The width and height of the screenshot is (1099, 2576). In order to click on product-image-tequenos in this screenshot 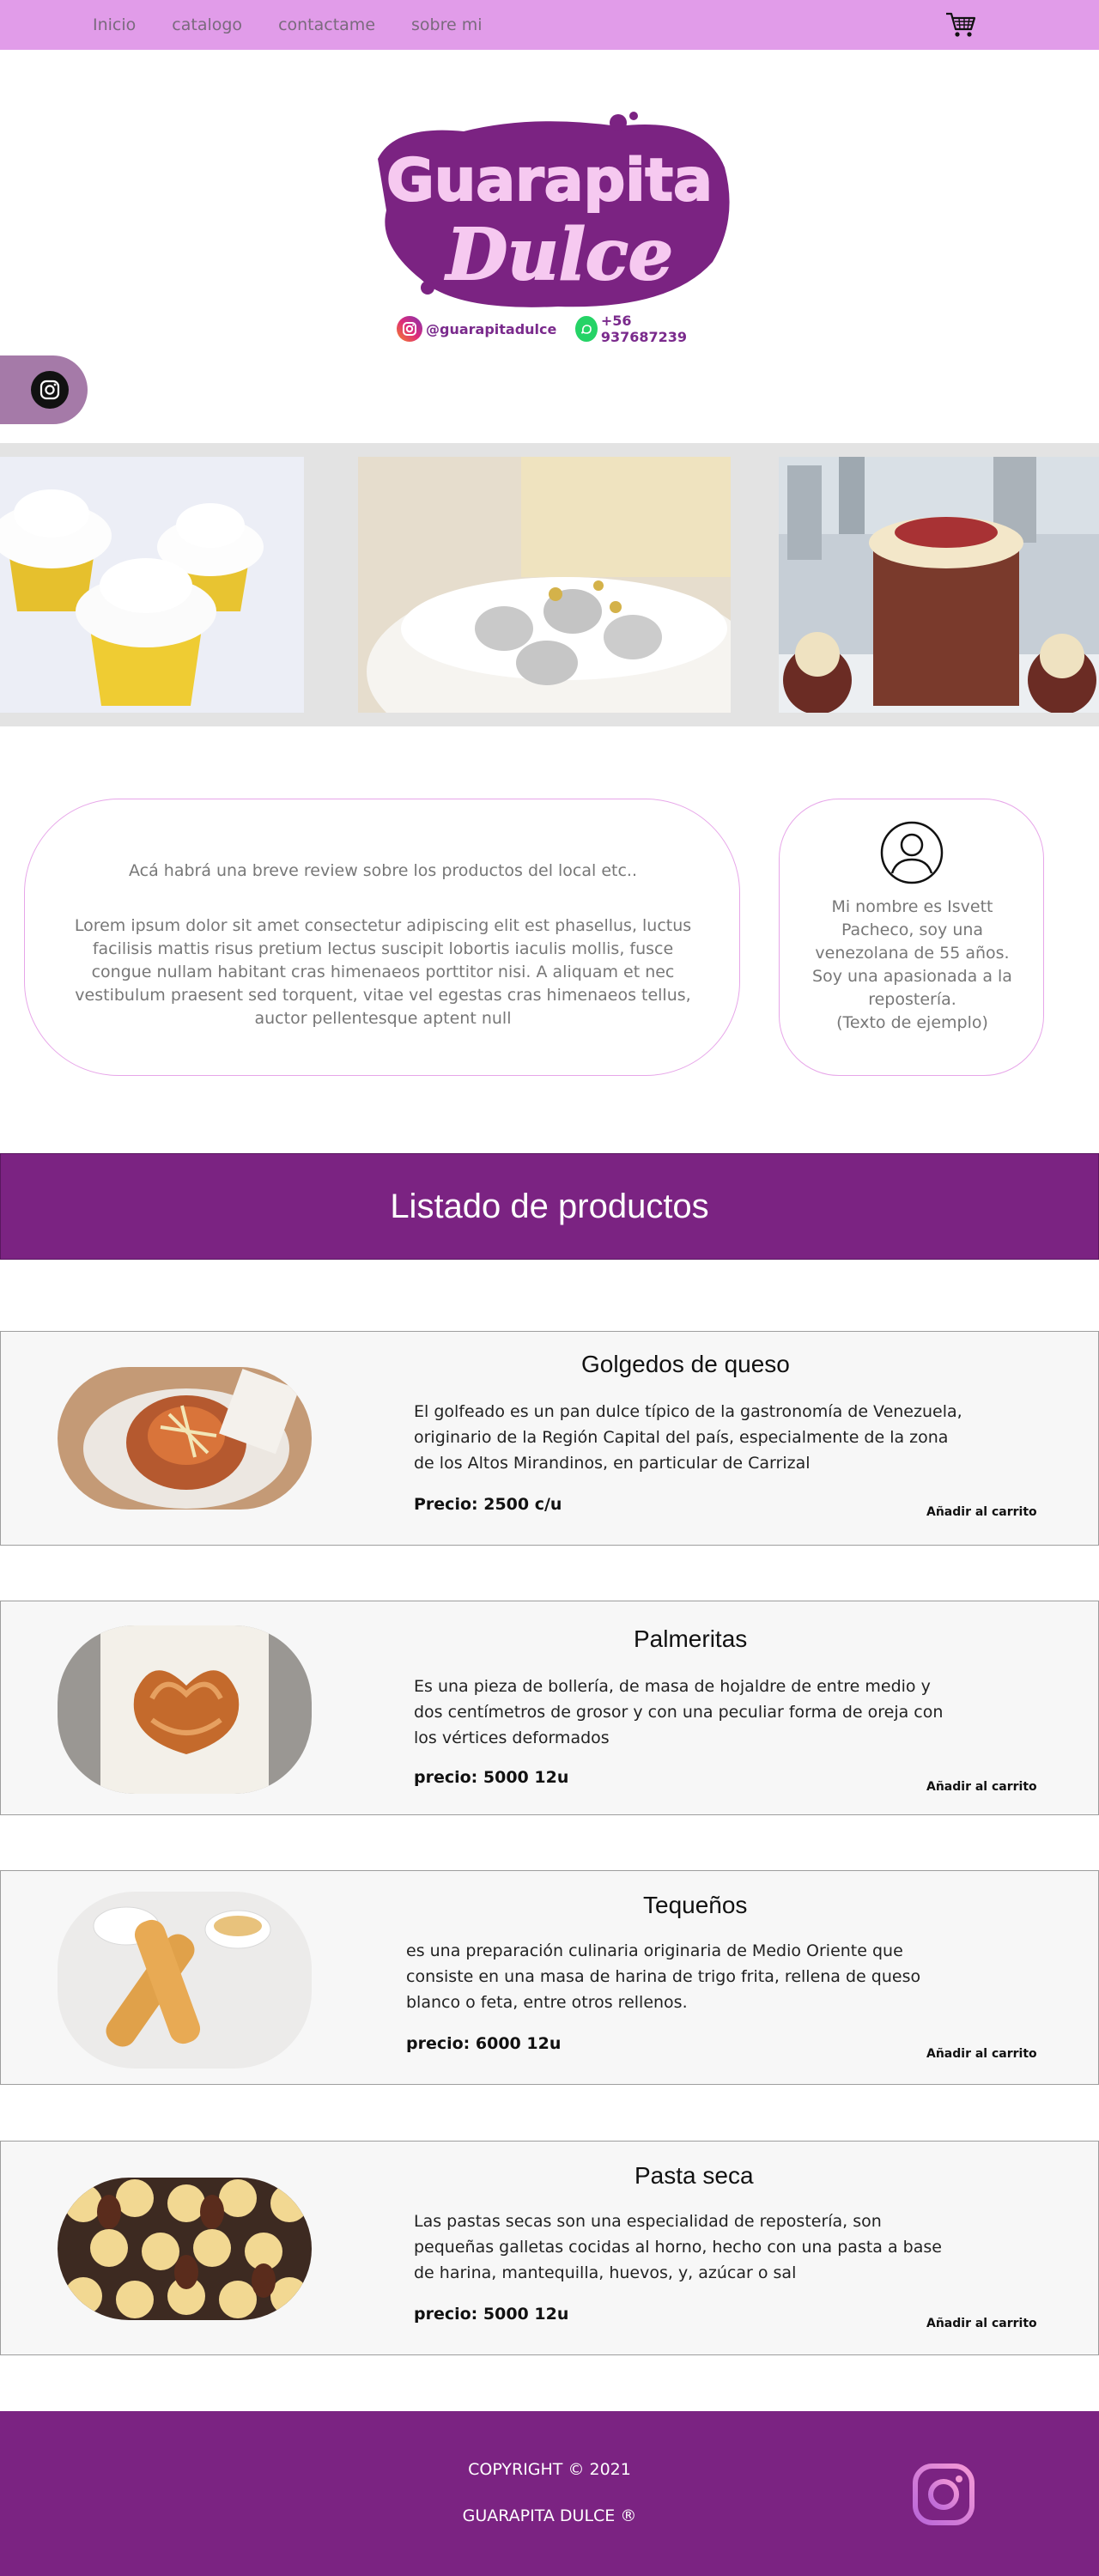, I will do `click(185, 1981)`.